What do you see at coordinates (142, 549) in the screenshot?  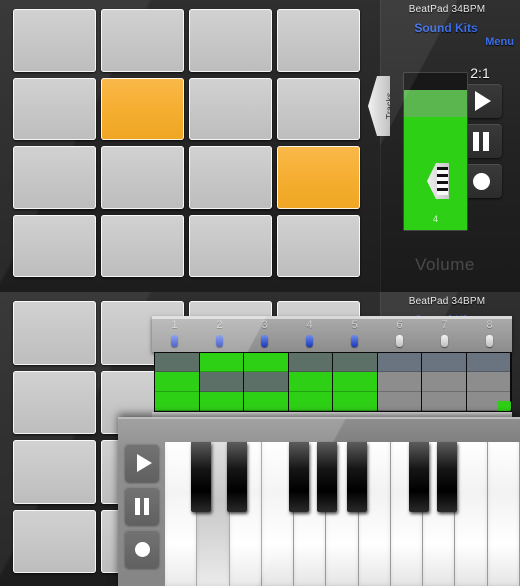 I see `keyboard-record-button` at bounding box center [142, 549].